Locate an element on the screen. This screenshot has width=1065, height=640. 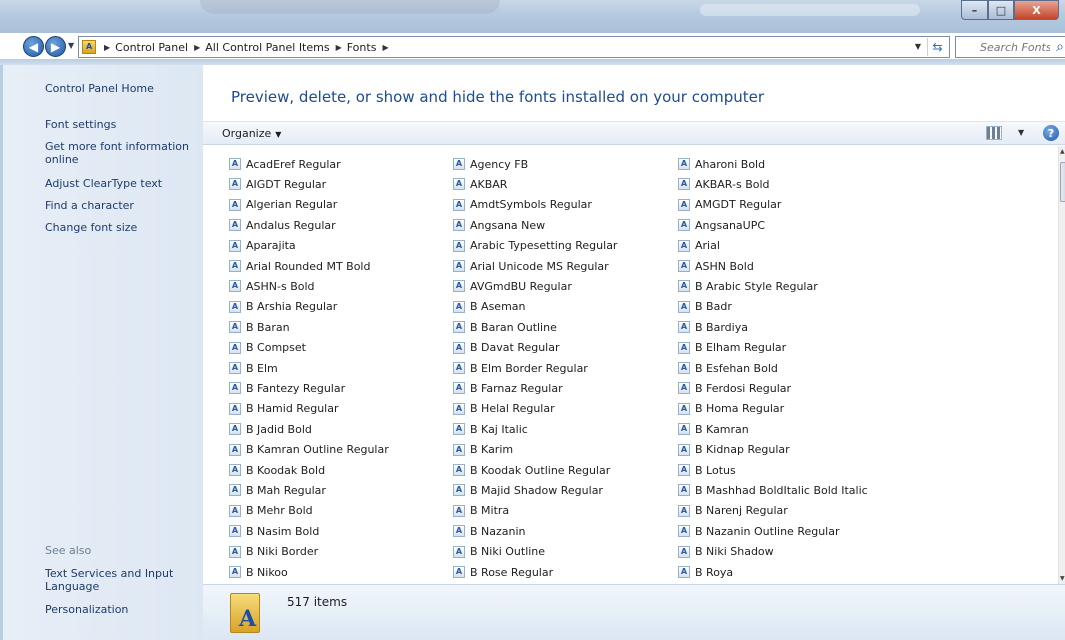
font-item: A B Kamran Outline Regular is located at coordinates (309, 450).